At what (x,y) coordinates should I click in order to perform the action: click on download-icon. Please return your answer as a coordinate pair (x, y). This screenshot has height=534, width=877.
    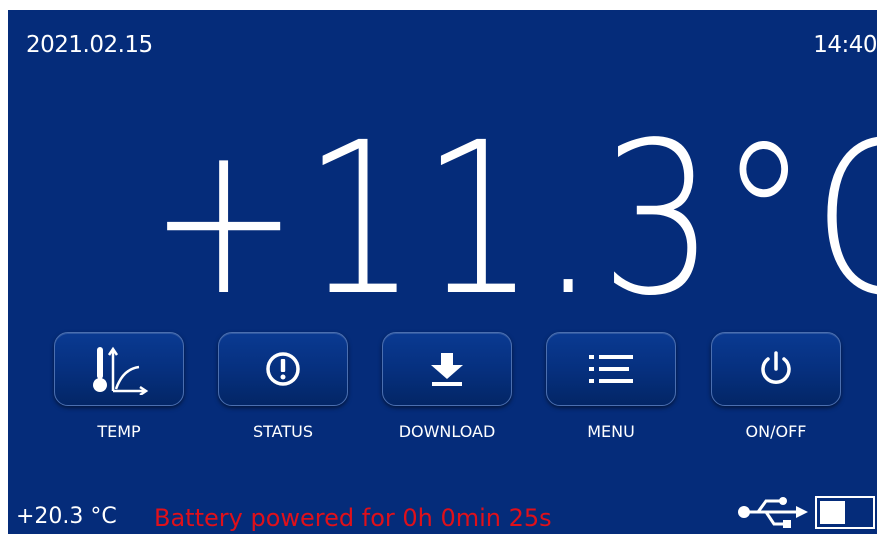
    Looking at the image, I should click on (447, 369).